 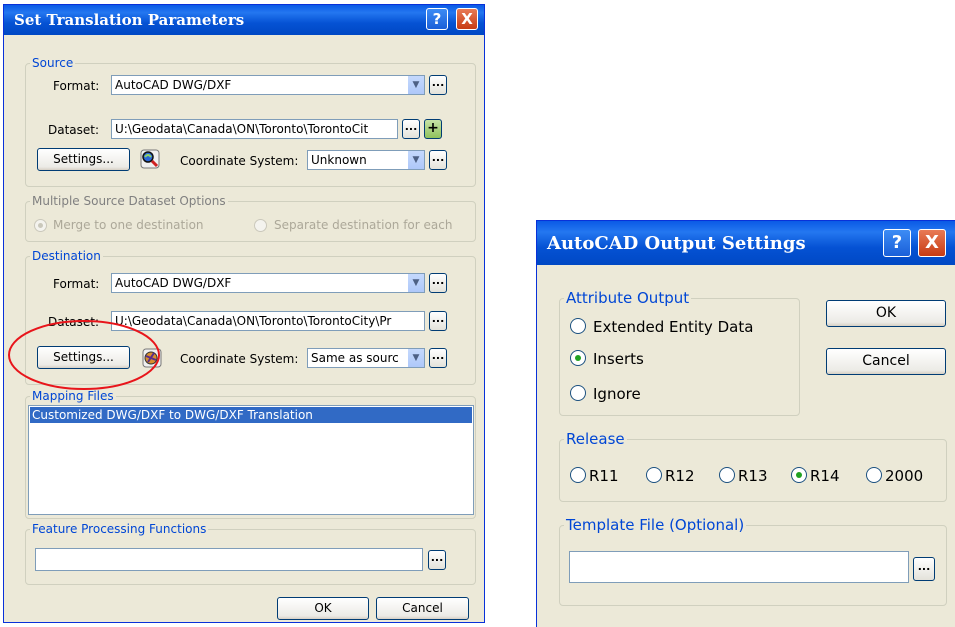 I want to click on close-icon: X, so click(x=932, y=243).